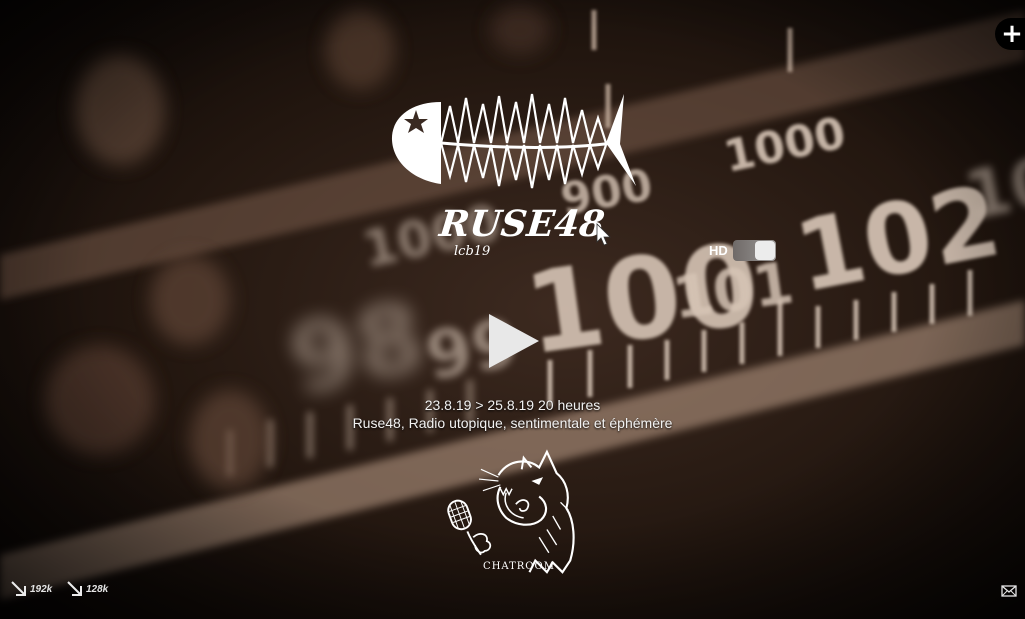 This screenshot has width=1025, height=619. I want to click on hd-switch-knob, so click(764, 250).